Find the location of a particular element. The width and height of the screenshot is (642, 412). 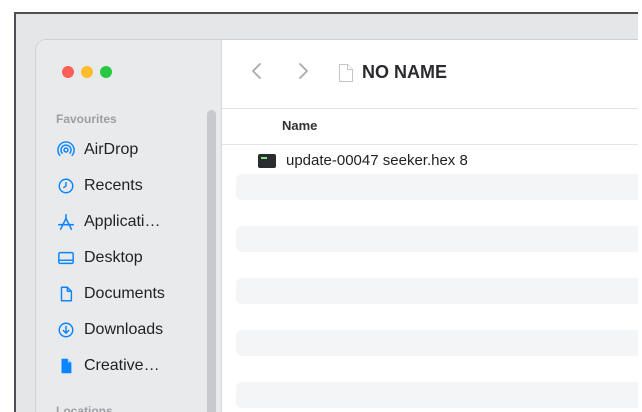

chevron-right-icon is located at coordinates (303, 71).